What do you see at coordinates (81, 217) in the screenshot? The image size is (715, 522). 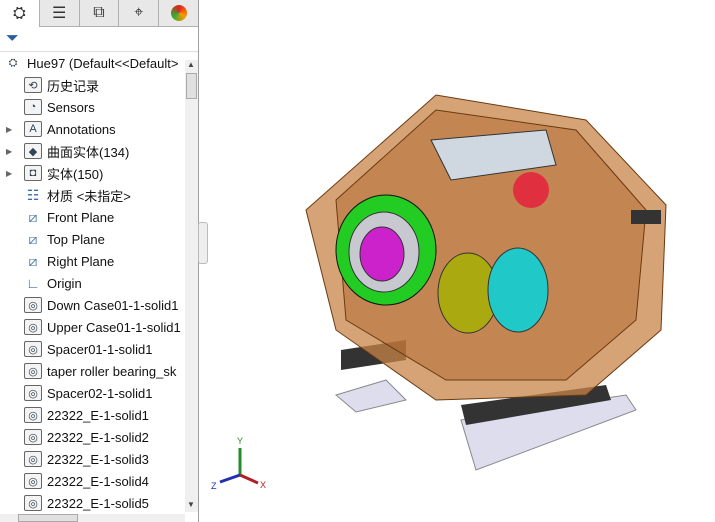 I see `tree-item-label: Front Plane` at bounding box center [81, 217].